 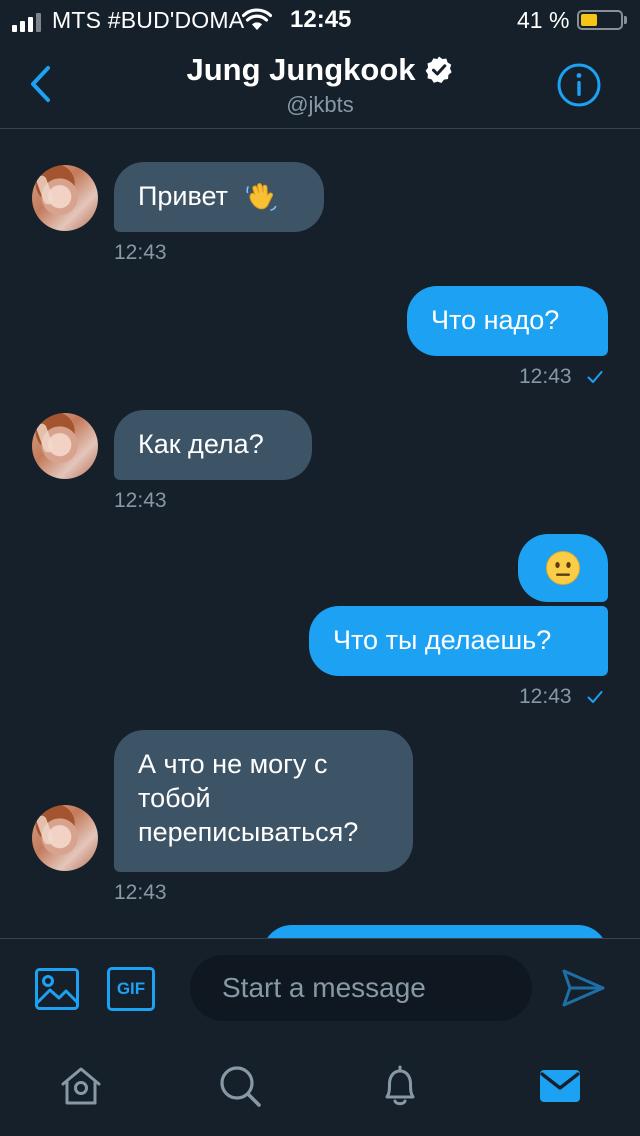 What do you see at coordinates (435, 931) in the screenshot?
I see `message-bubble-outgoing-partial` at bounding box center [435, 931].